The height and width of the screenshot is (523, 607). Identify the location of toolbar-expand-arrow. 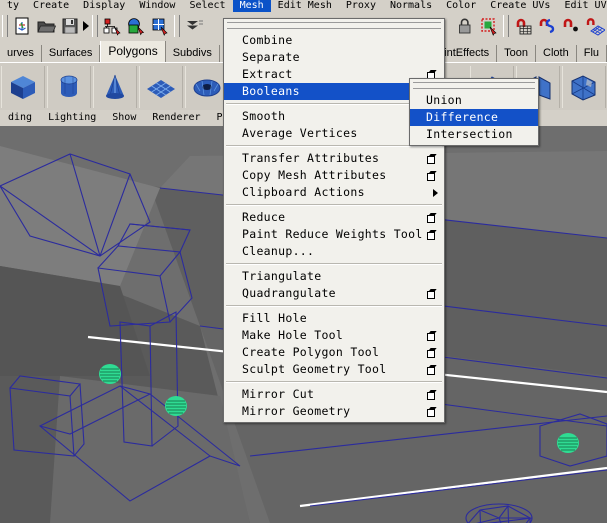
(86, 26).